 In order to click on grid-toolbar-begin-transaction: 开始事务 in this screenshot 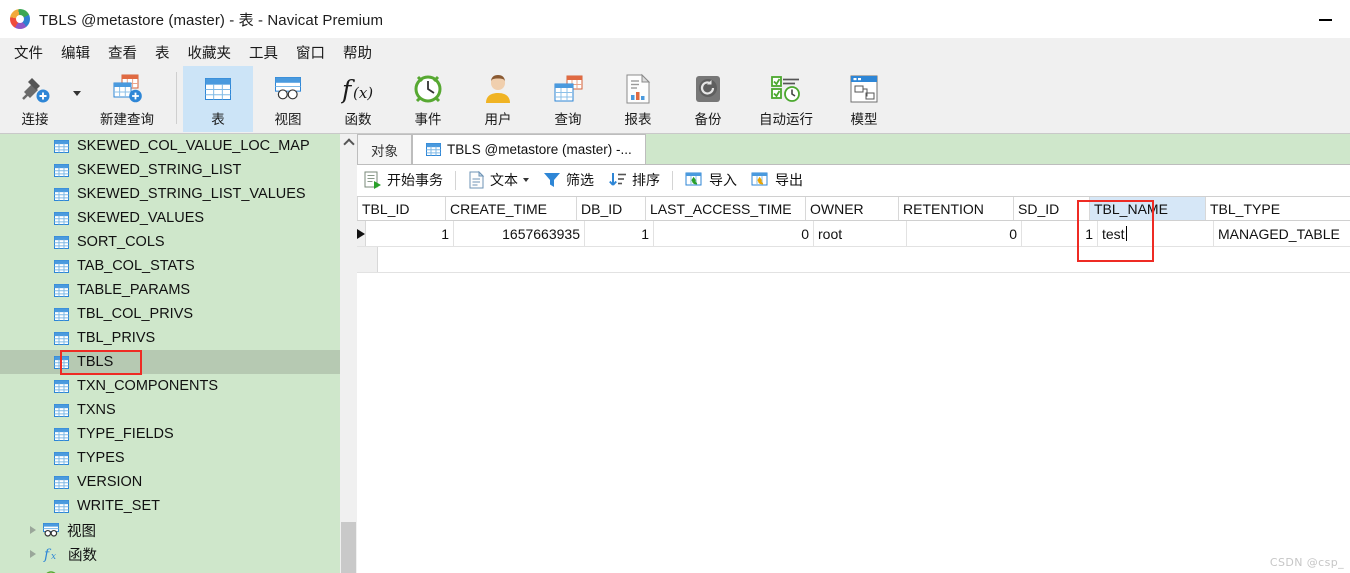, I will do `click(403, 180)`.